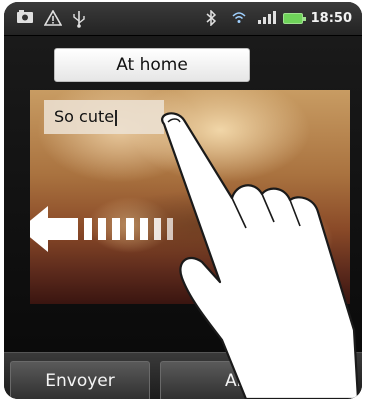 This screenshot has width=366, height=399. I want to click on text-cursor, so click(116, 117).